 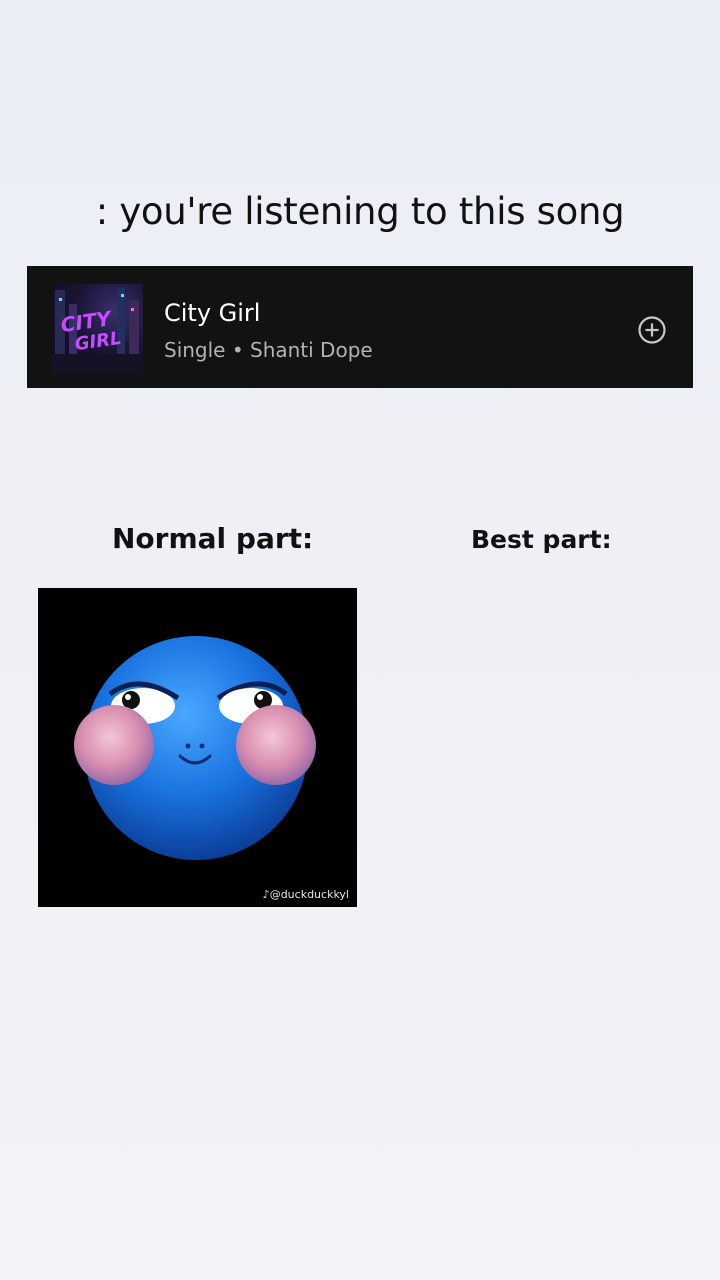 What do you see at coordinates (268, 350) in the screenshot?
I see `song-subtitle: Single • Shanti Dope` at bounding box center [268, 350].